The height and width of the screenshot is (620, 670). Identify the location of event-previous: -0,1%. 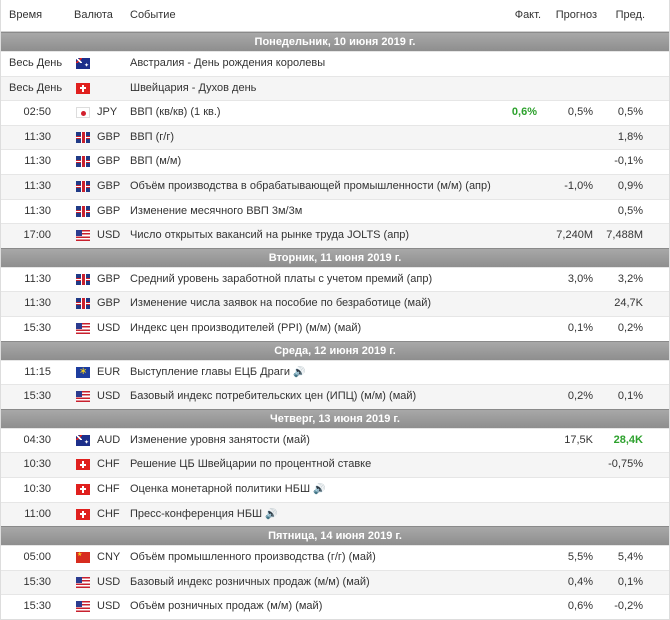
(628, 161).